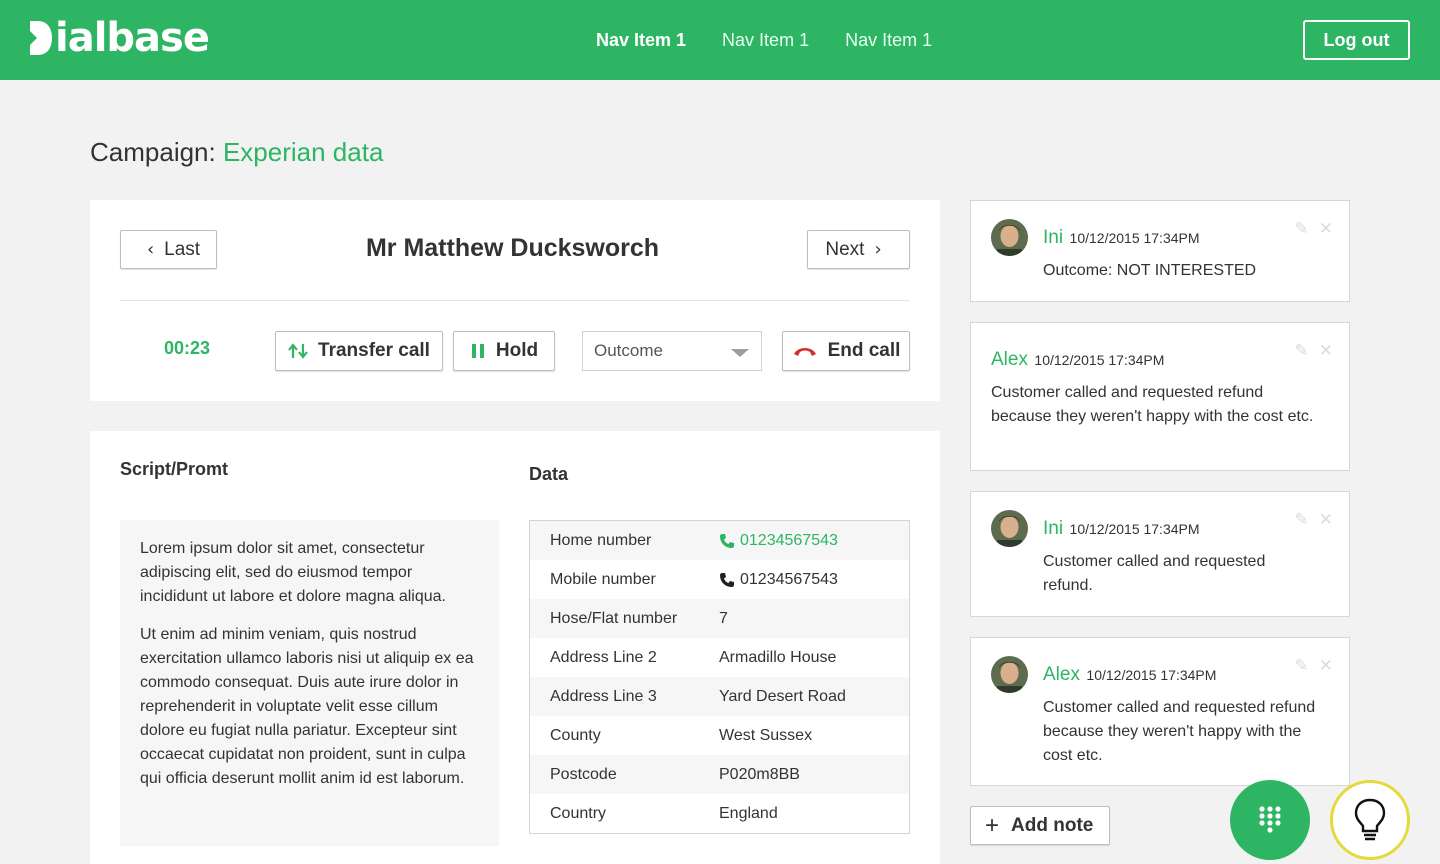 This screenshot has width=1440, height=864. I want to click on row-label: Home number, so click(601, 540).